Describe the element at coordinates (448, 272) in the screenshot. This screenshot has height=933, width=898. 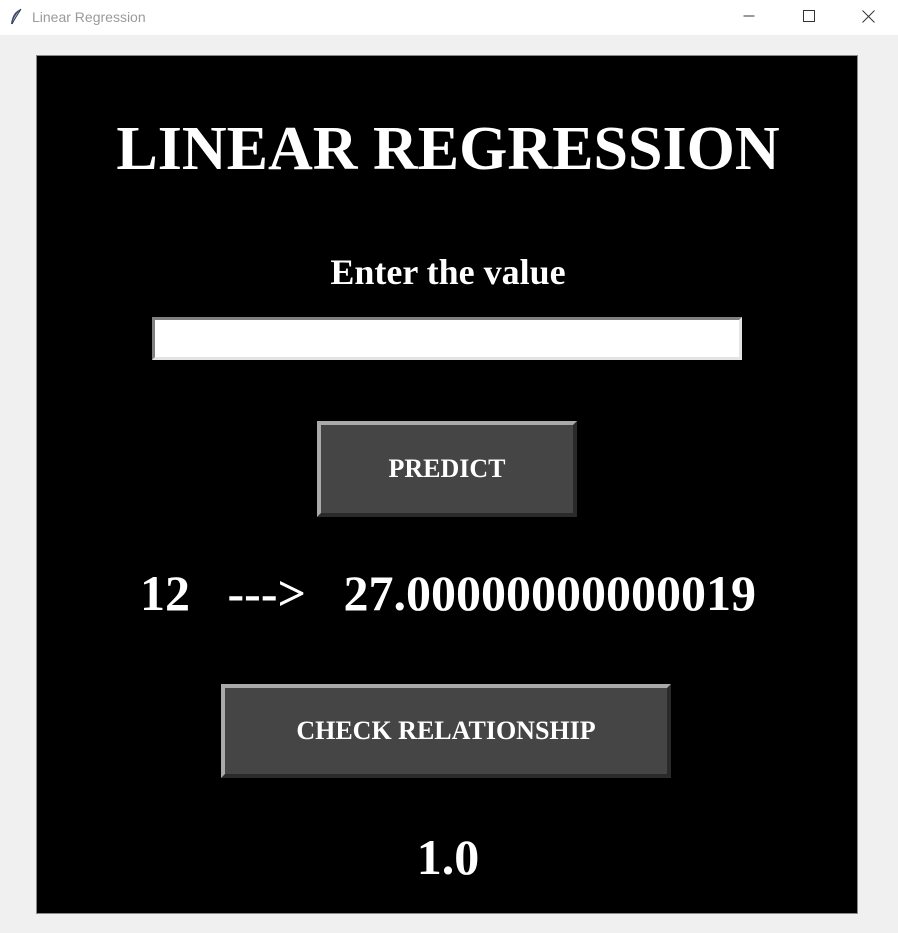
I see `input-label: Enter the value` at that location.